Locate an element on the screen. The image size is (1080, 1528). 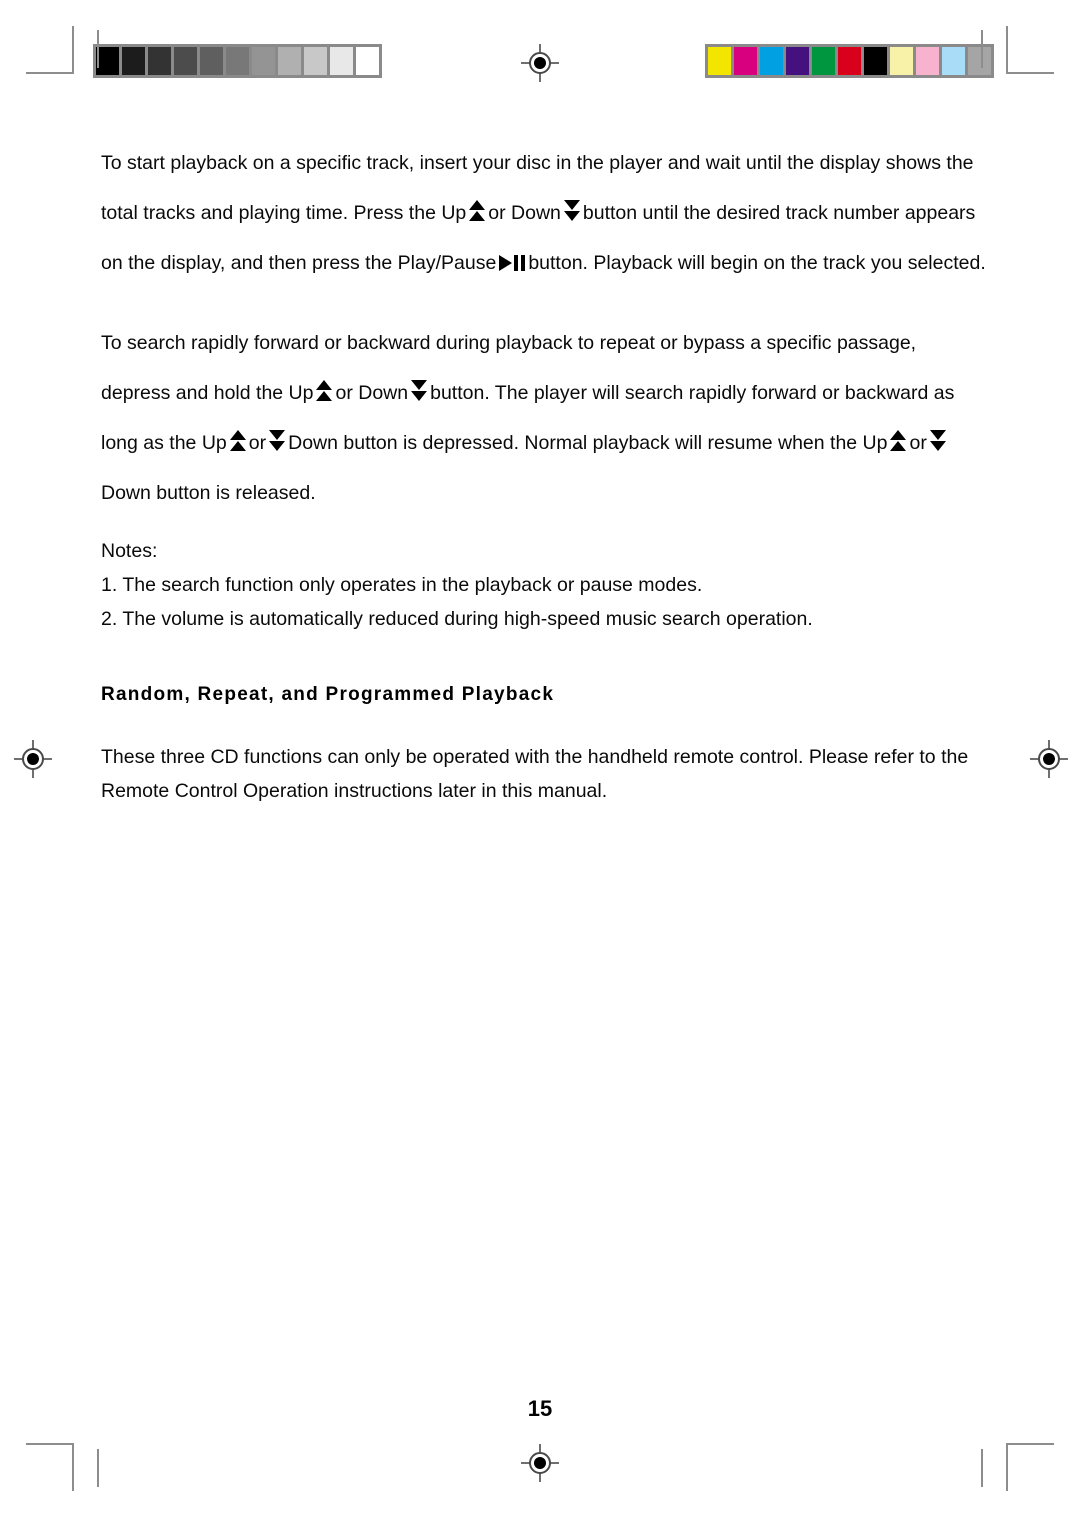
notes-label: Notes: is located at coordinates (129, 551).